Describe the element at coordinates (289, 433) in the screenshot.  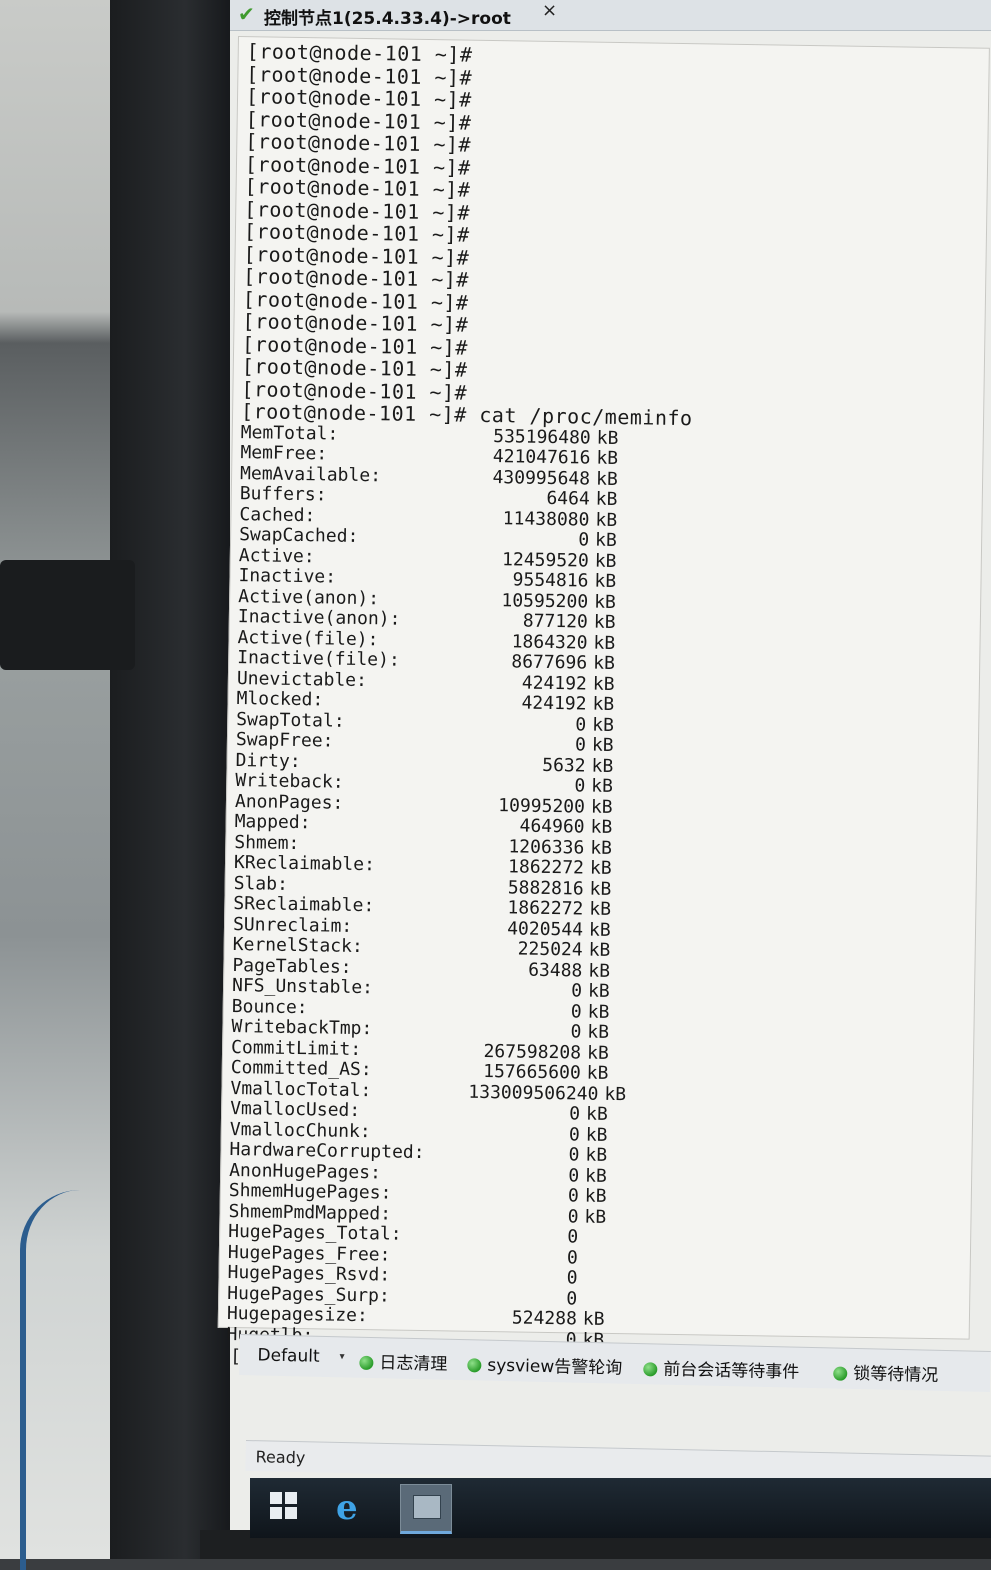
I see `meminfo-key: MemTotal:` at that location.